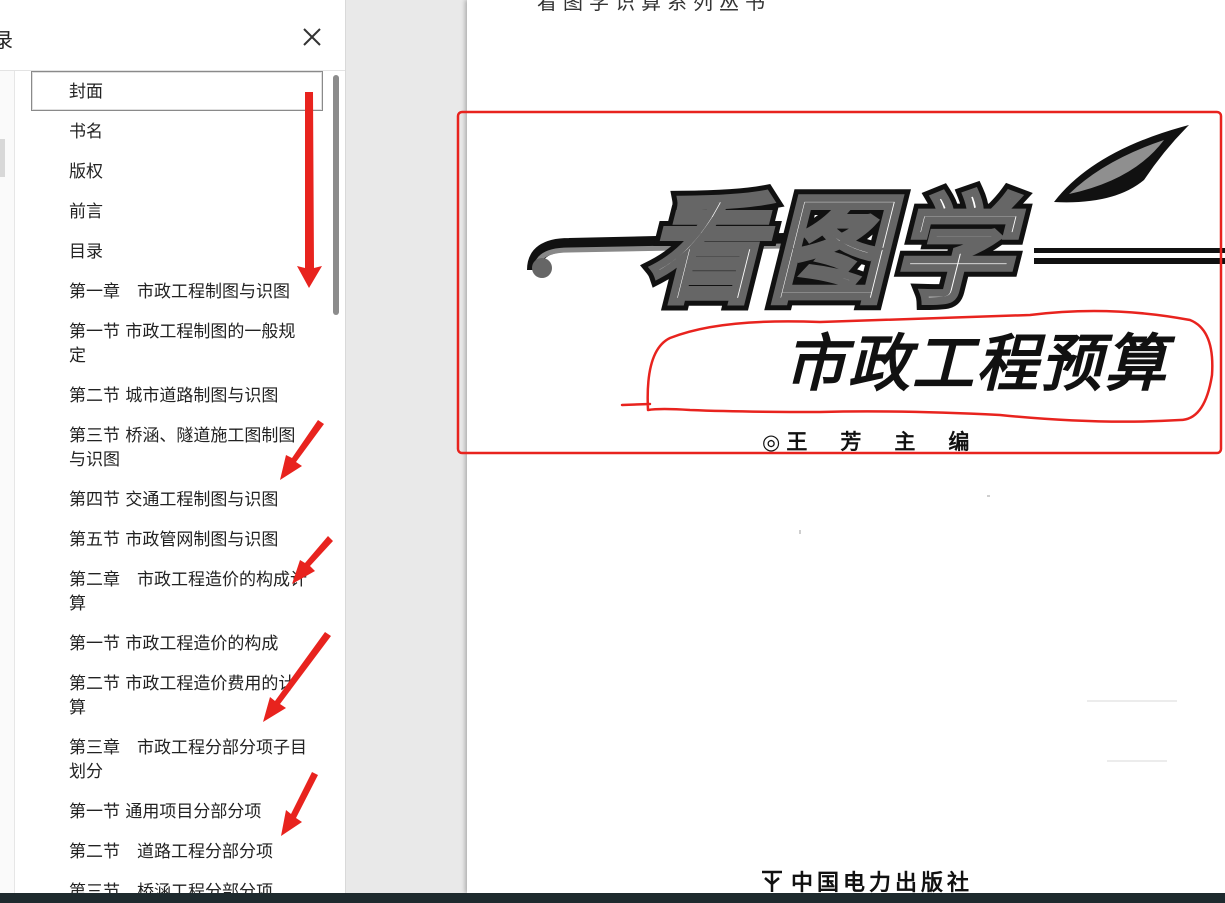 The image size is (1225, 903). What do you see at coordinates (177, 395) in the screenshot?
I see `toc-item: 第二节 城市道路制图与识图` at bounding box center [177, 395].